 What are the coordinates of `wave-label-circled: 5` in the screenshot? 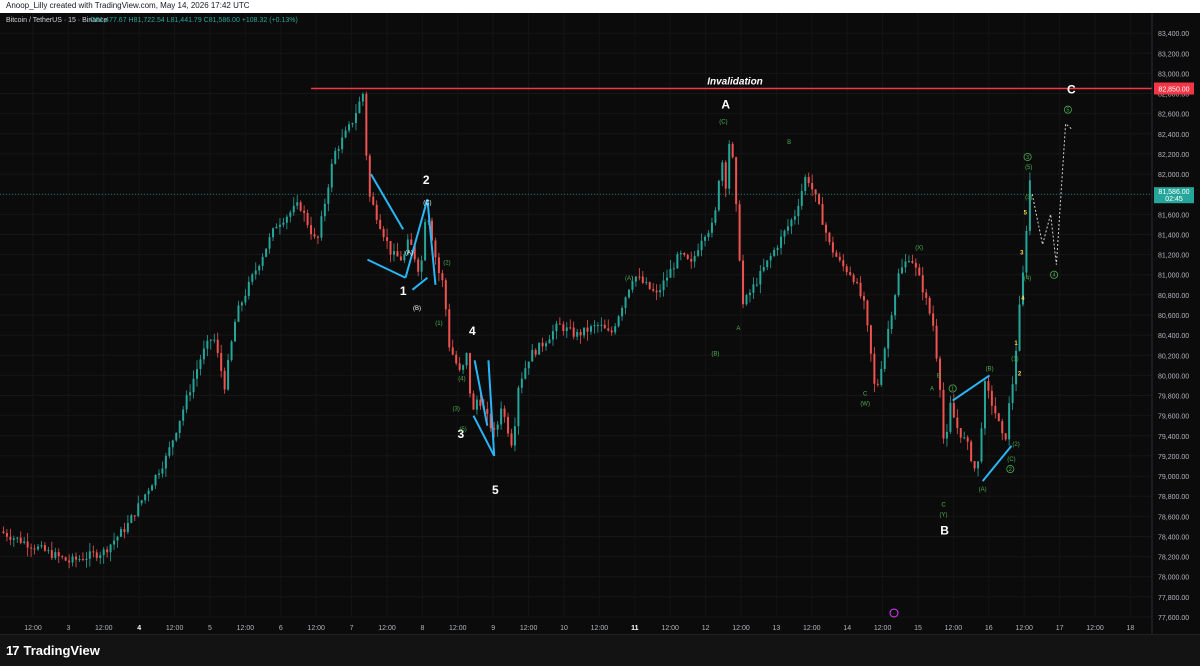 It's located at (1067, 111).